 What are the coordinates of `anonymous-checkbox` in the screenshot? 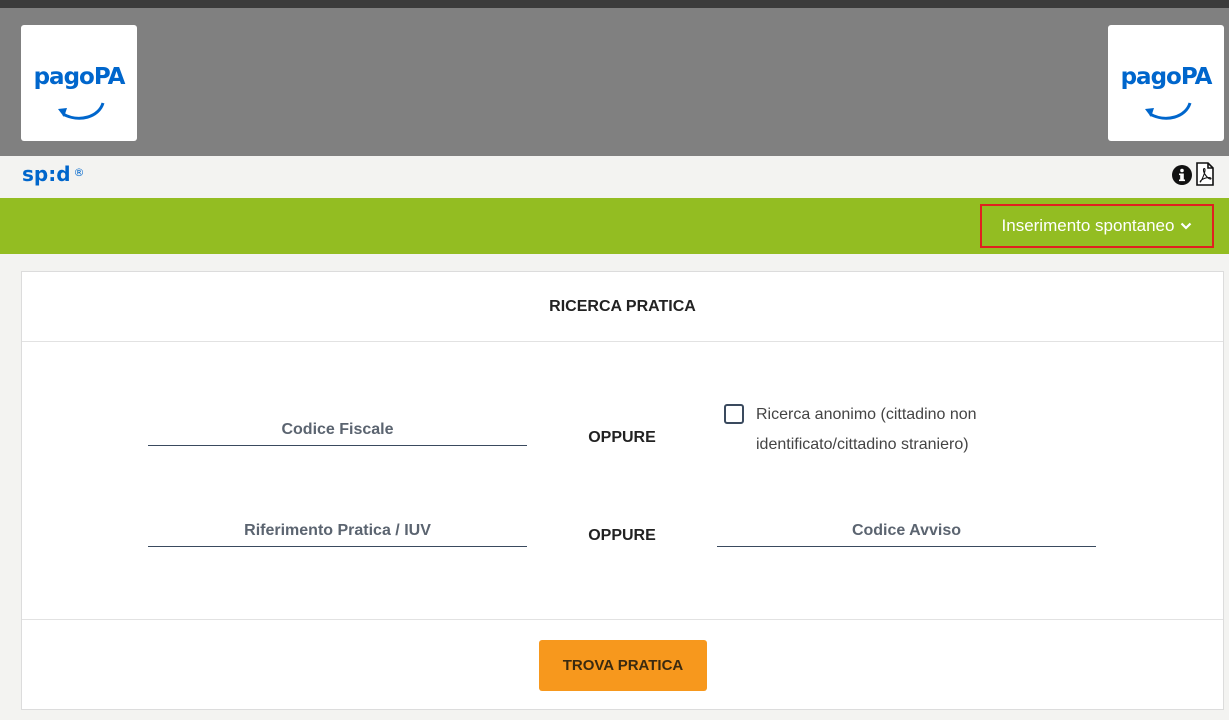 It's located at (734, 414).